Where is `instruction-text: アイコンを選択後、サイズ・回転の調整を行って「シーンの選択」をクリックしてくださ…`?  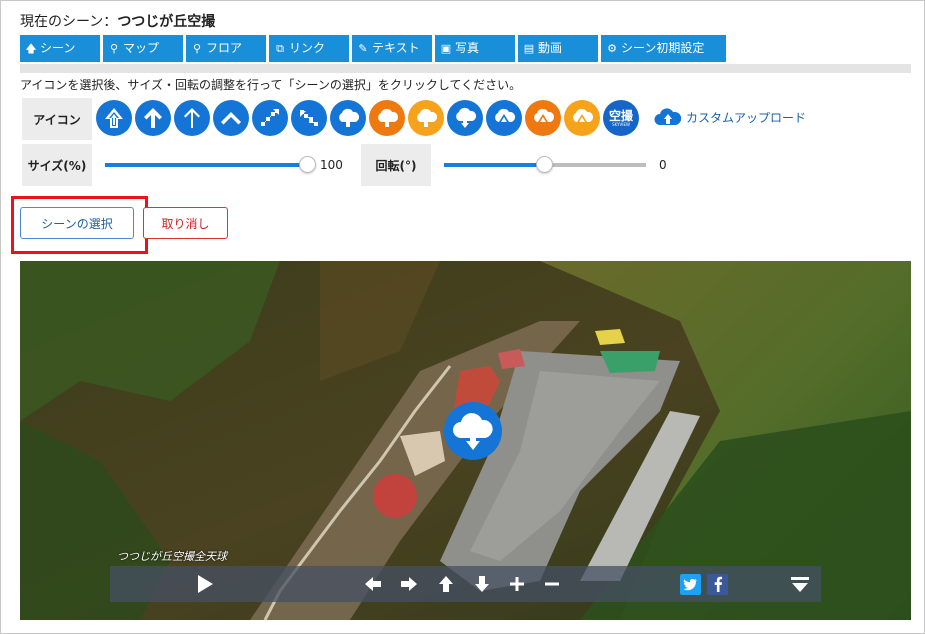
instruction-text: アイコンを選択後、サイズ・回転の調整を行って「シーンの選択」をクリックしてくださ… is located at coordinates (271, 85).